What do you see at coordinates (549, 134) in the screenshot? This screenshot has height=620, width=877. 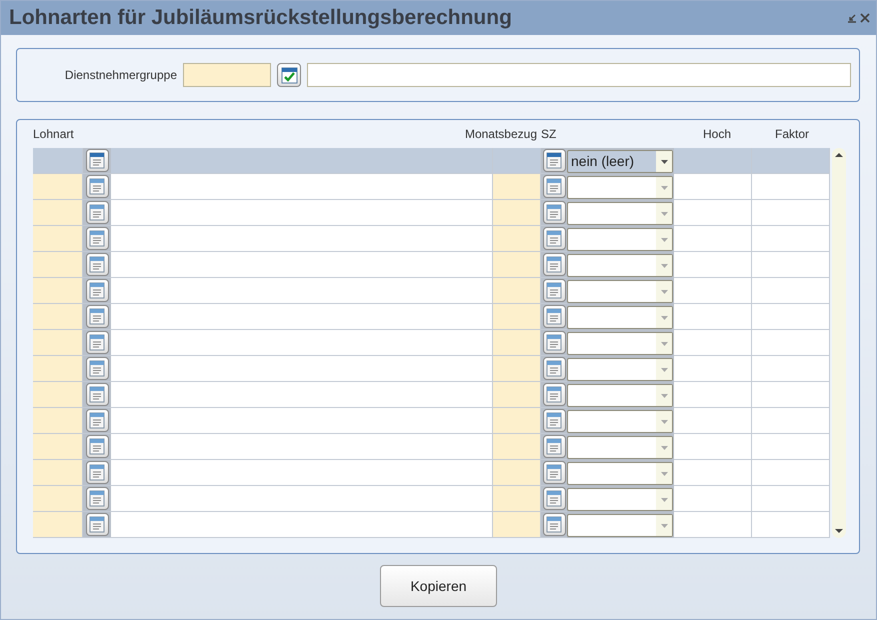 I see `column-header: SZ` at bounding box center [549, 134].